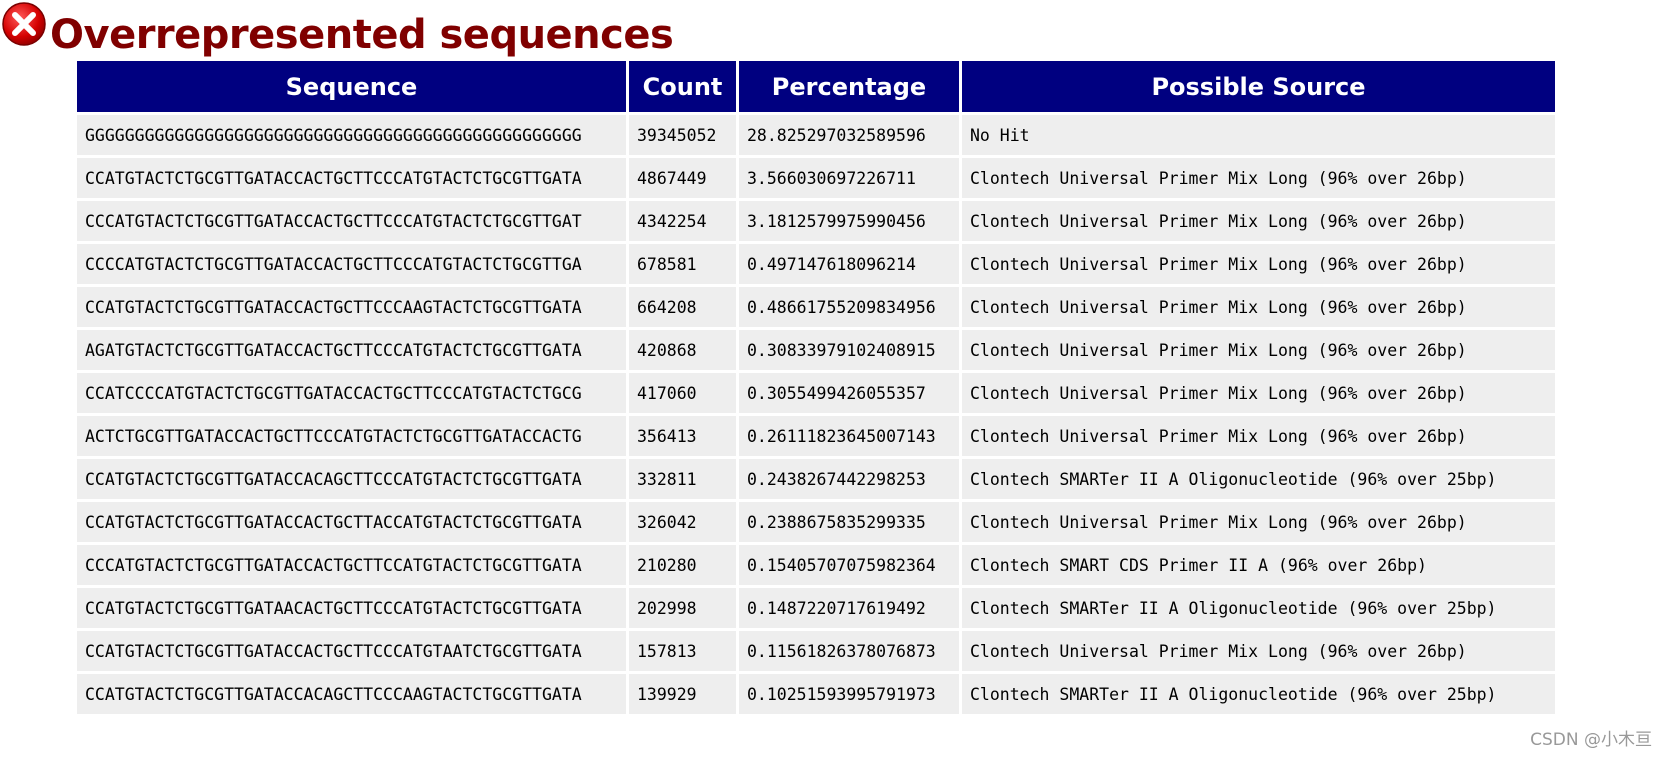  What do you see at coordinates (351, 86) in the screenshot?
I see `header-sequence: Sequence` at bounding box center [351, 86].